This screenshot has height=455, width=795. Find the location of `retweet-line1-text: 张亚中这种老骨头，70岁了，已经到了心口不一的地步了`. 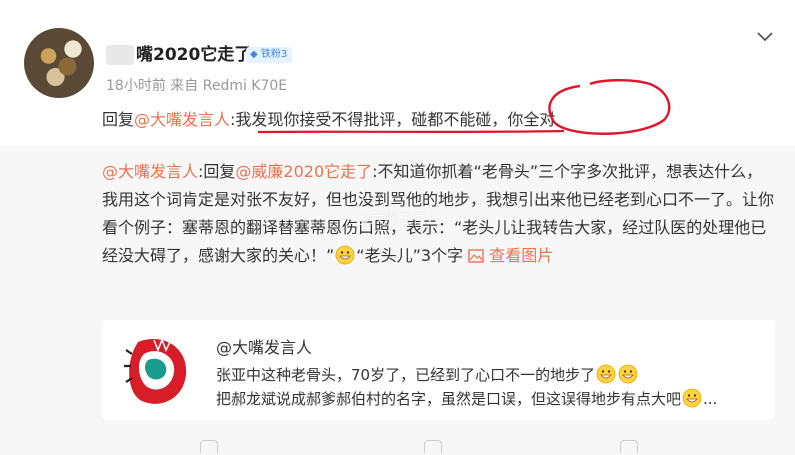

retweet-line1-text: 张亚中这种老骨头，70岁了，已经到了心口不一的地步了 is located at coordinates (406, 375).